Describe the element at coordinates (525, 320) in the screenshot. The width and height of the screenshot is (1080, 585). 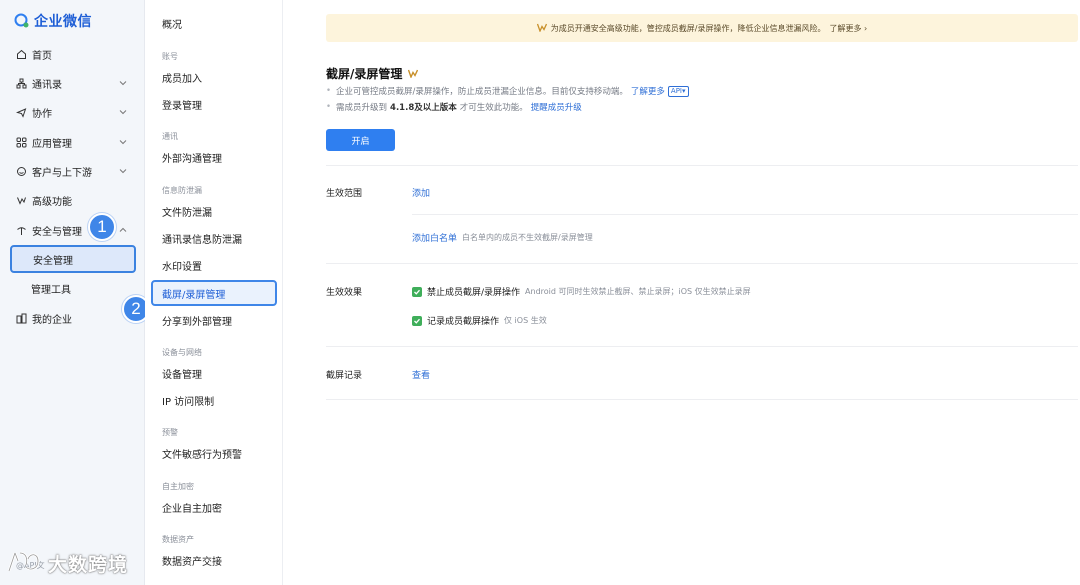
I see `effect-option-hint: 仅 iOS 生效` at that location.